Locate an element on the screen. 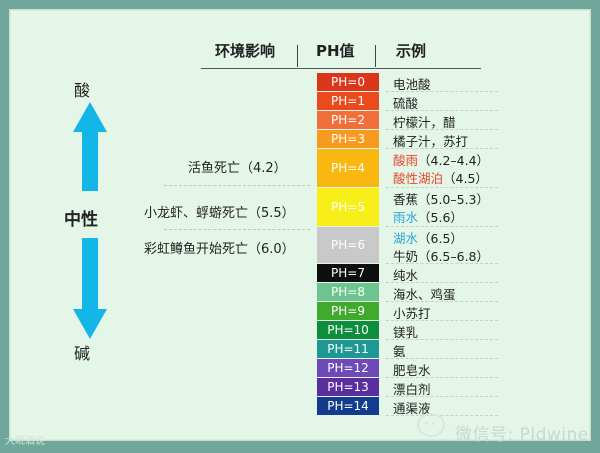  example-part: 橘子汁，苏打 is located at coordinates (431, 141).